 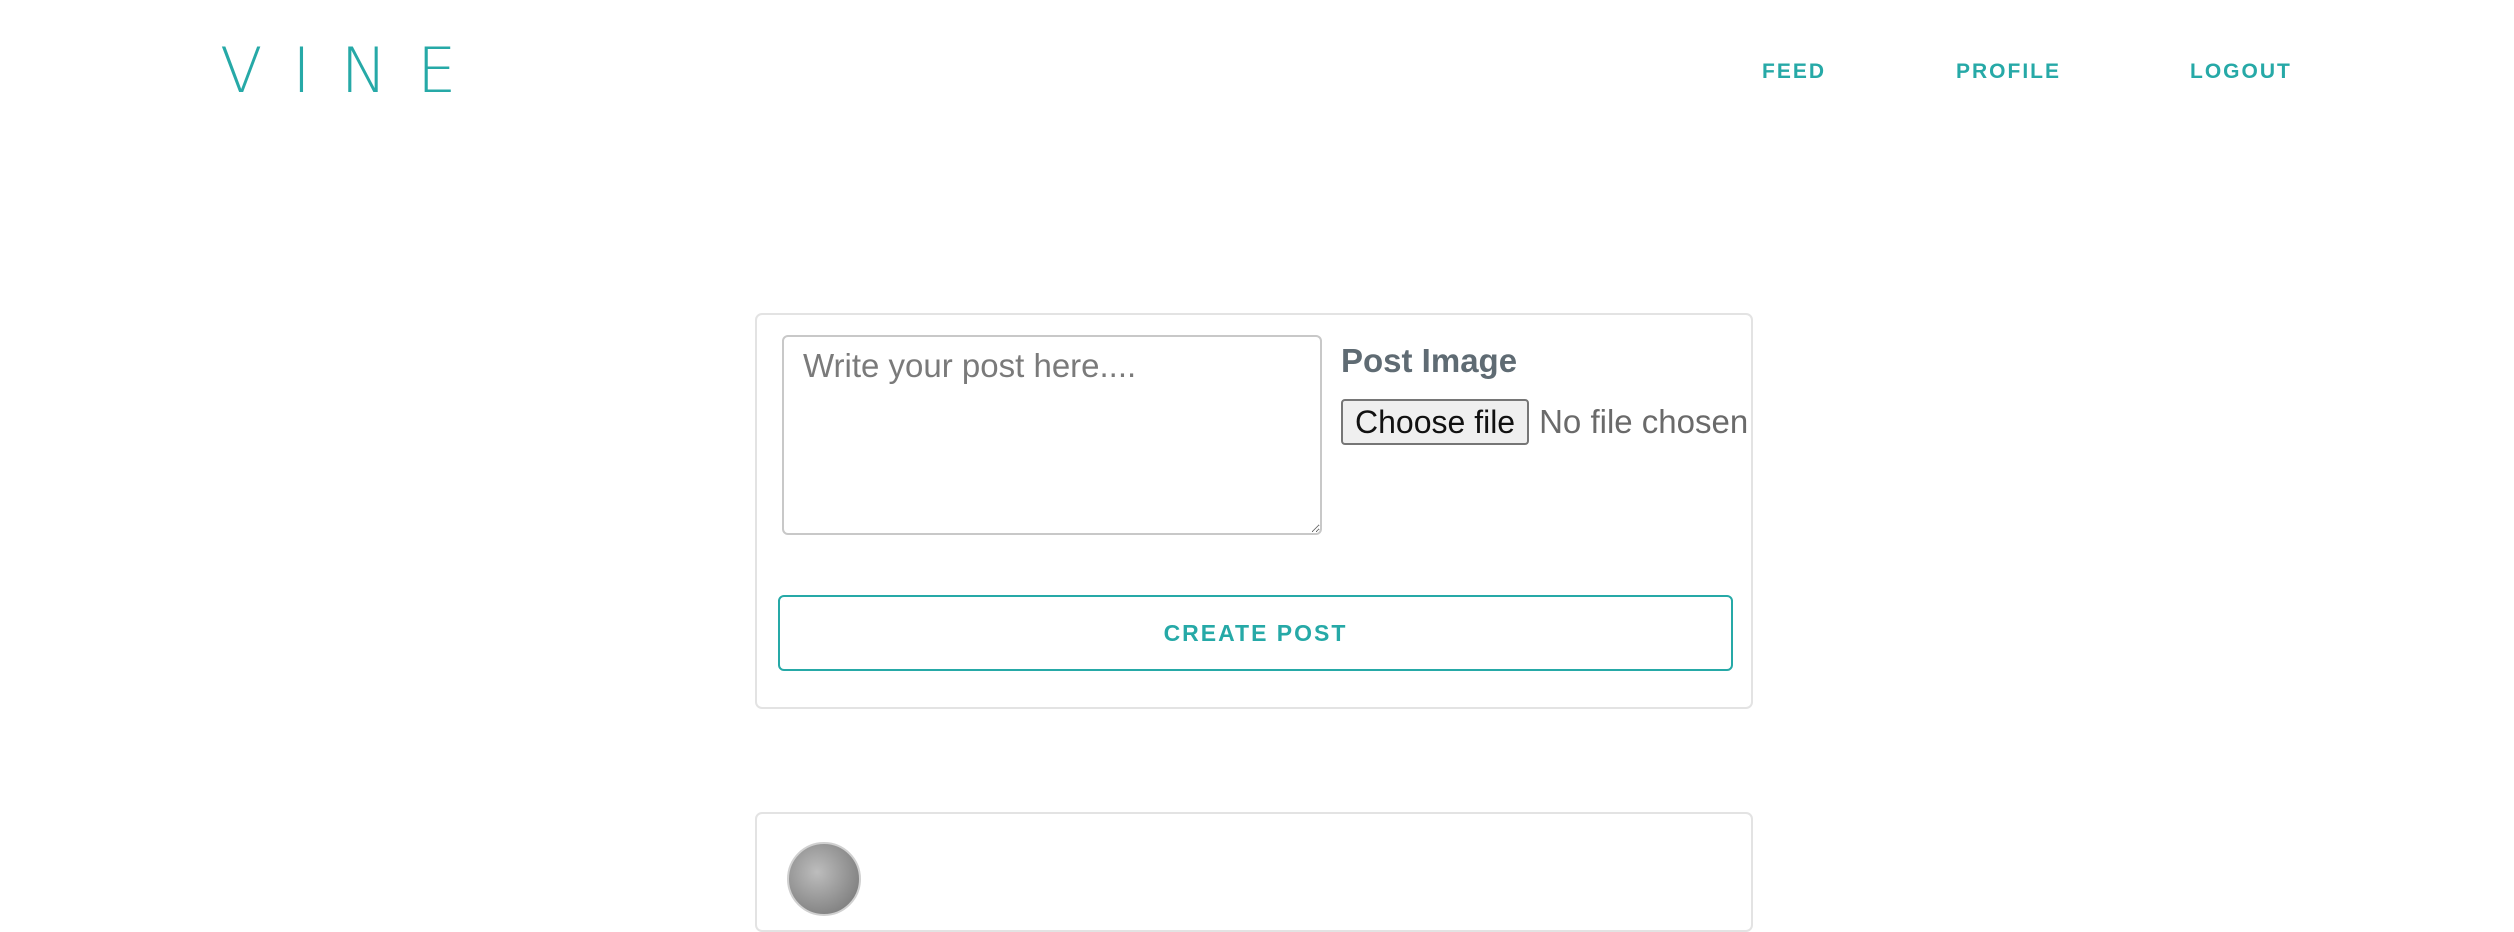 I want to click on nav-feed-link: FEED, so click(x=1794, y=72).